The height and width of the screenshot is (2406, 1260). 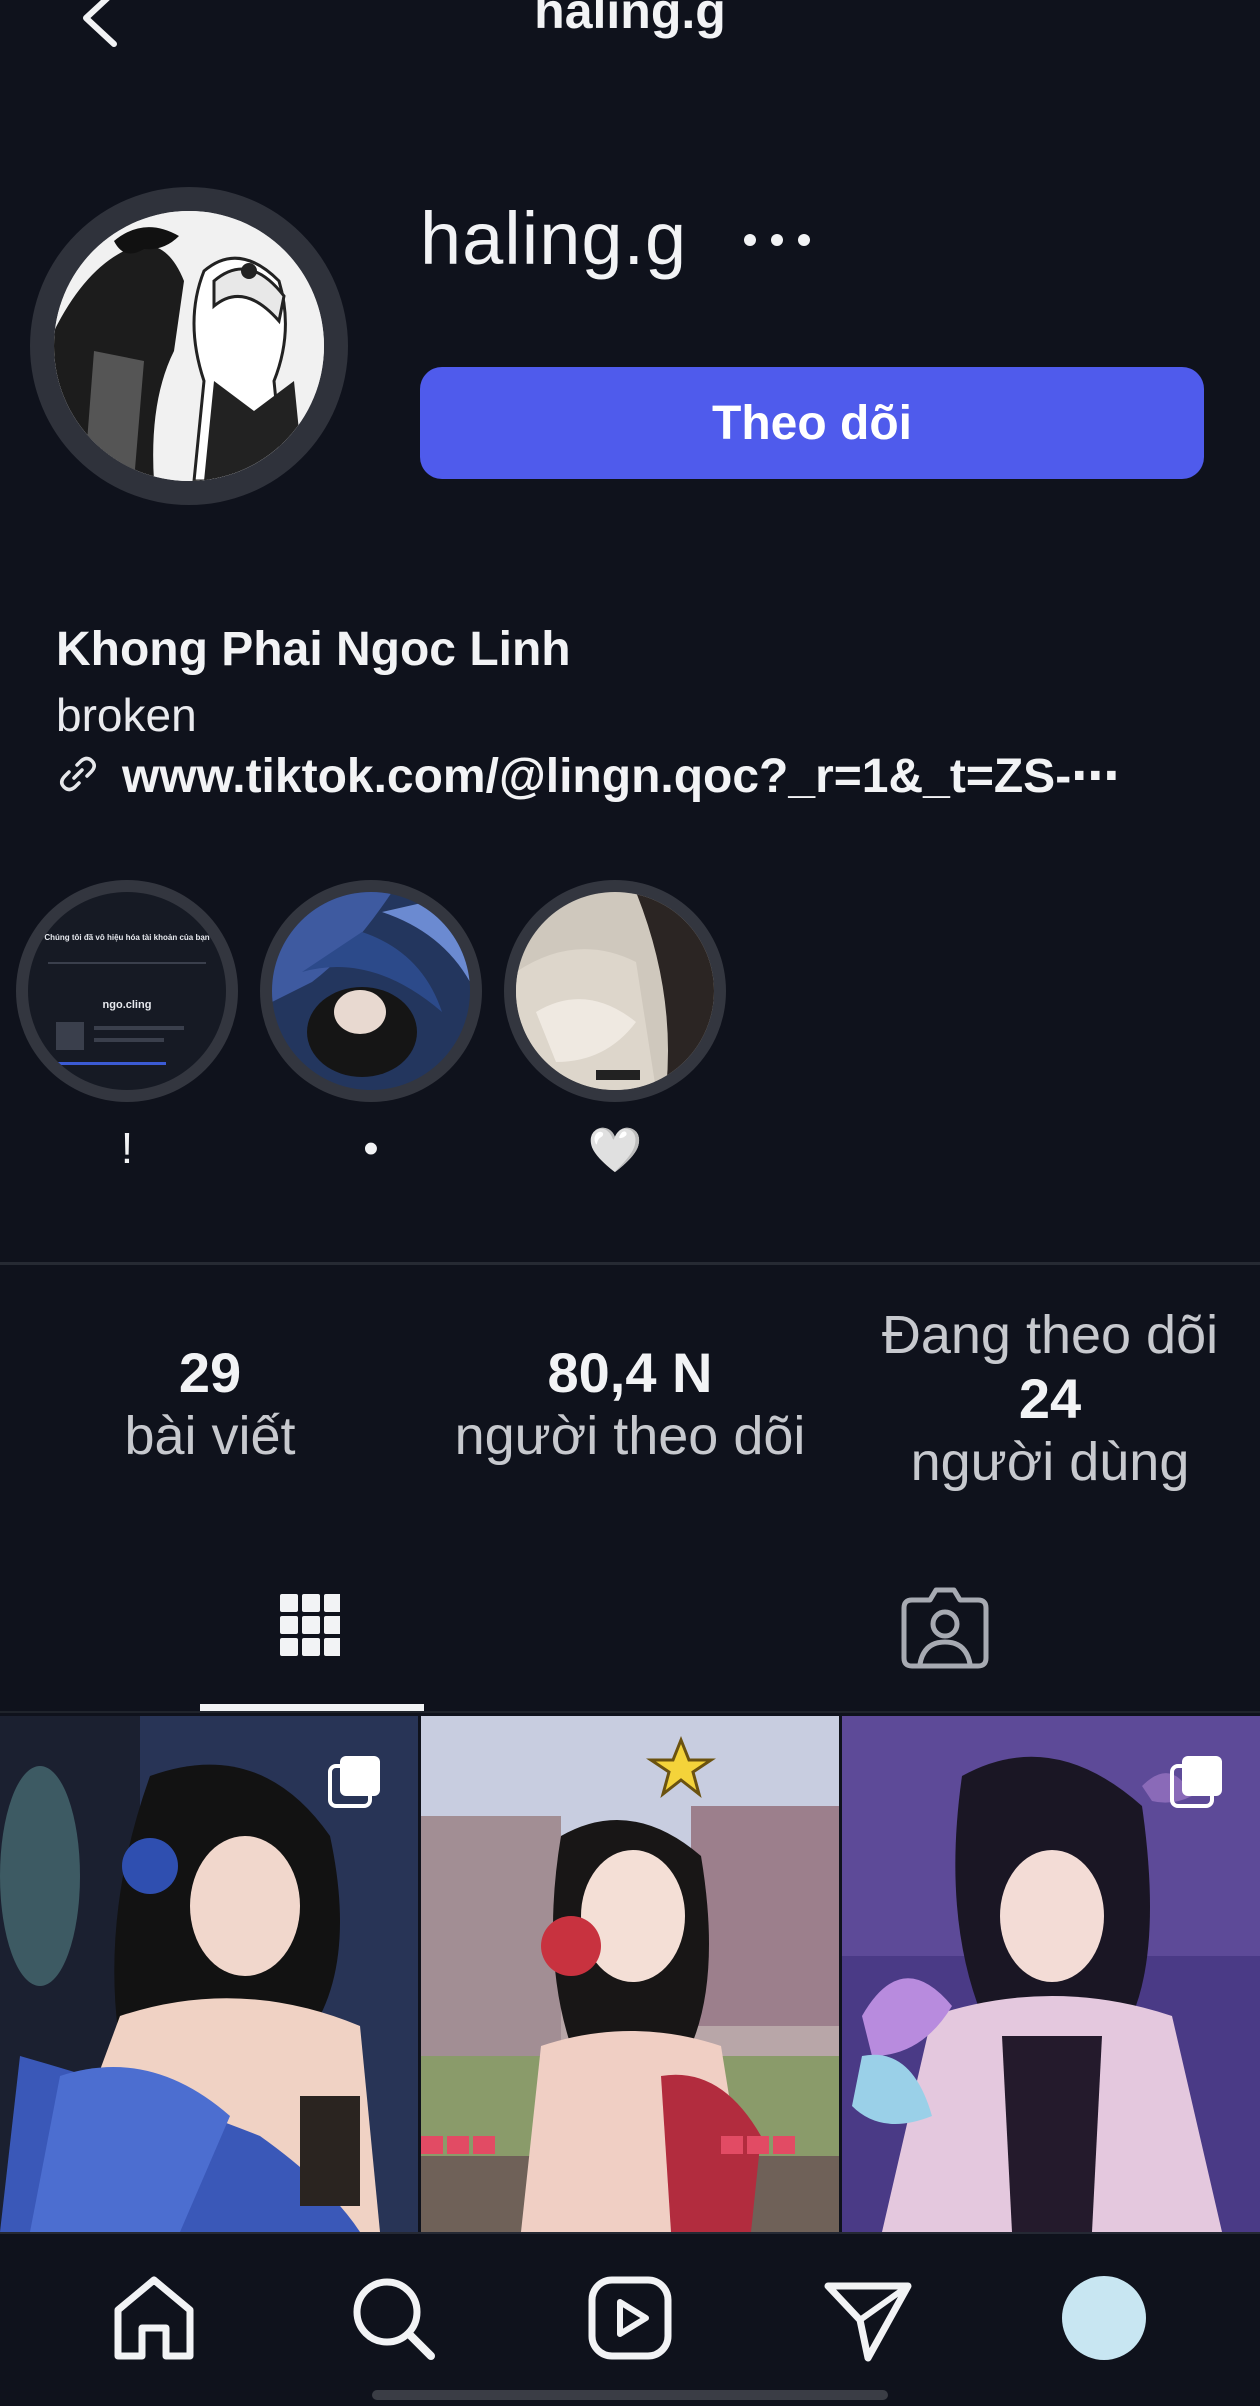 What do you see at coordinates (630, 19) in the screenshot?
I see `header-title: haling.g` at bounding box center [630, 19].